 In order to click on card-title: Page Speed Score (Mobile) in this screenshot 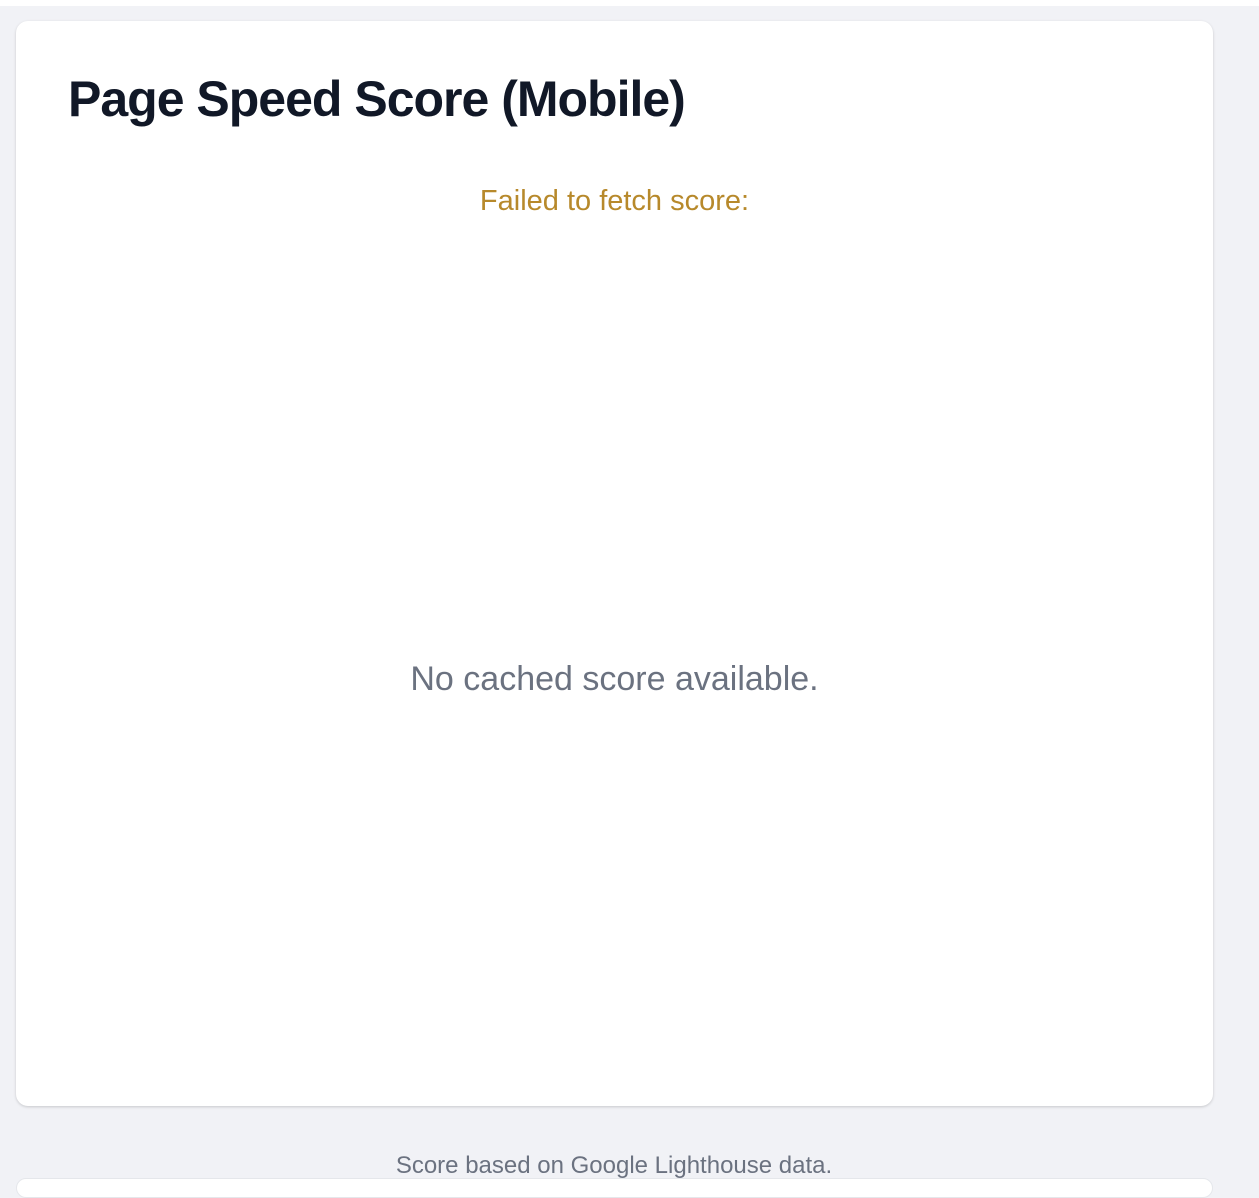, I will do `click(377, 99)`.